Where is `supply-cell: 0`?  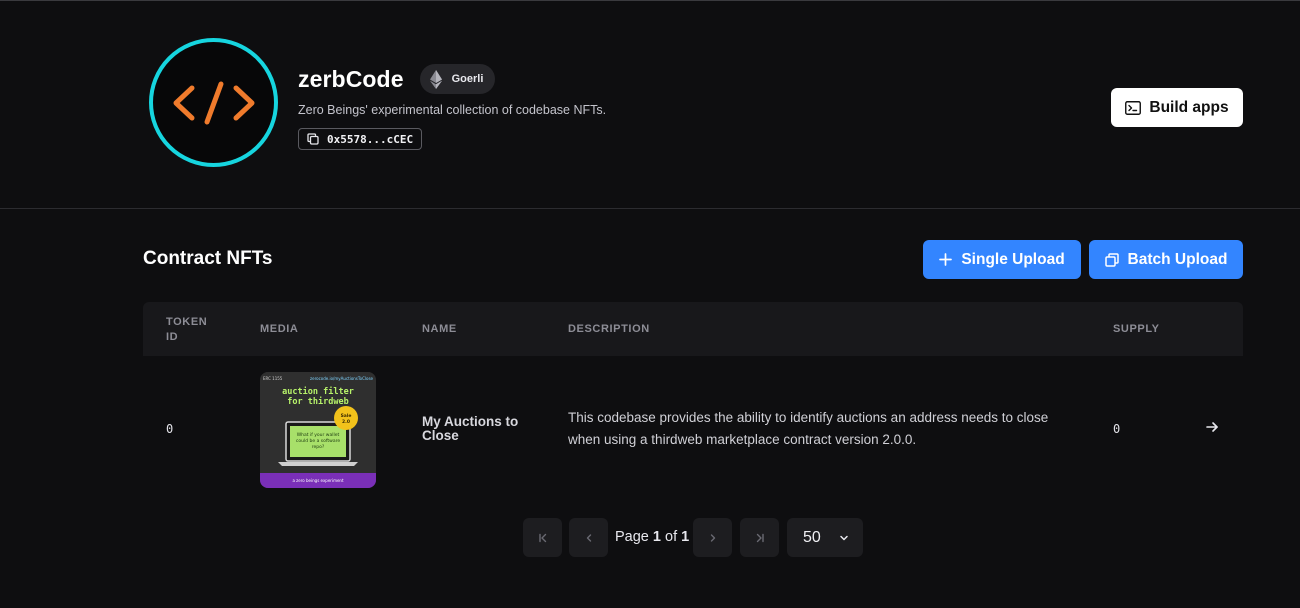
supply-cell: 0 is located at coordinates (1117, 429).